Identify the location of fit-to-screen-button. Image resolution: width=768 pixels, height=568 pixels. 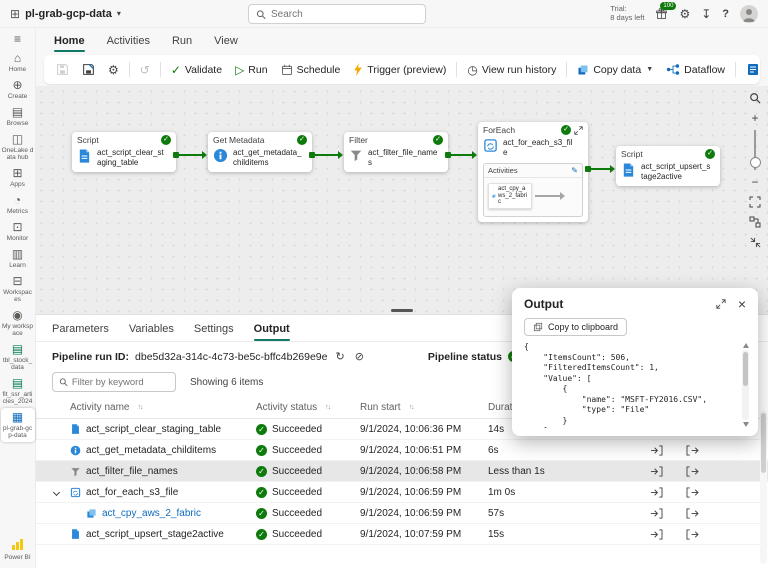
(755, 202).